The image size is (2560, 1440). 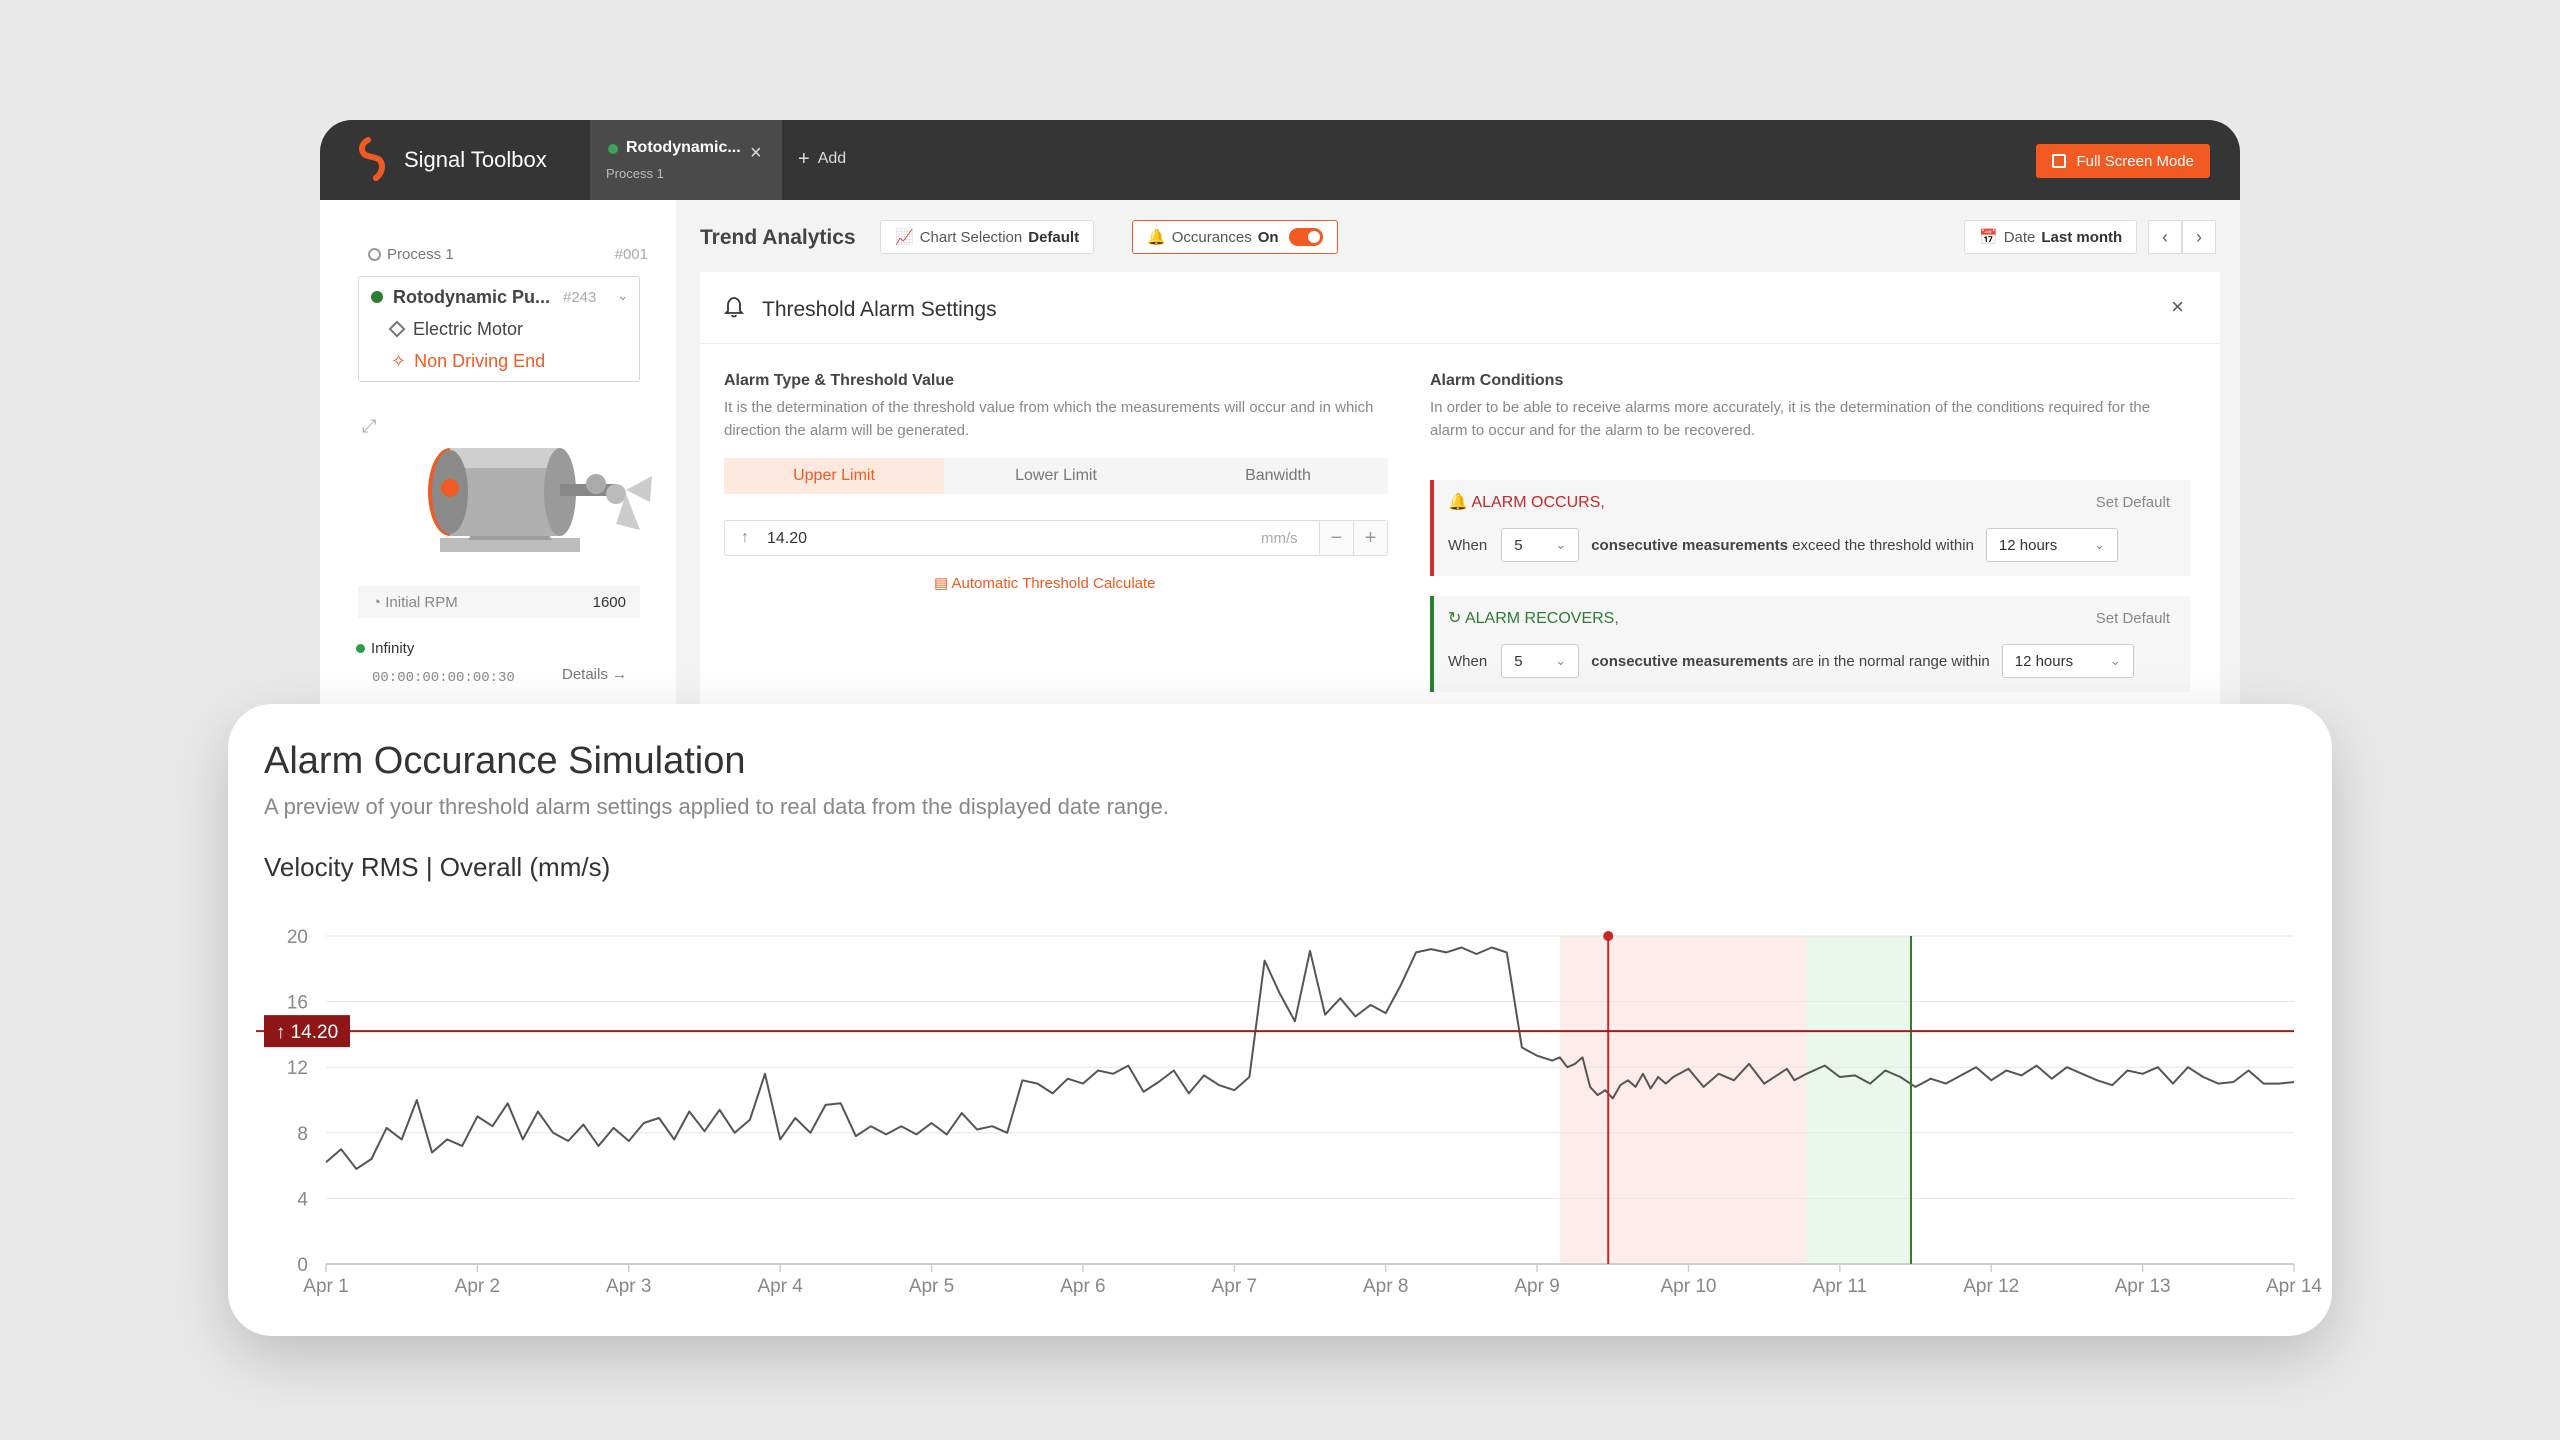 What do you see at coordinates (1540, 545) in the screenshot?
I see `occurs-count-select: 5 ⌄` at bounding box center [1540, 545].